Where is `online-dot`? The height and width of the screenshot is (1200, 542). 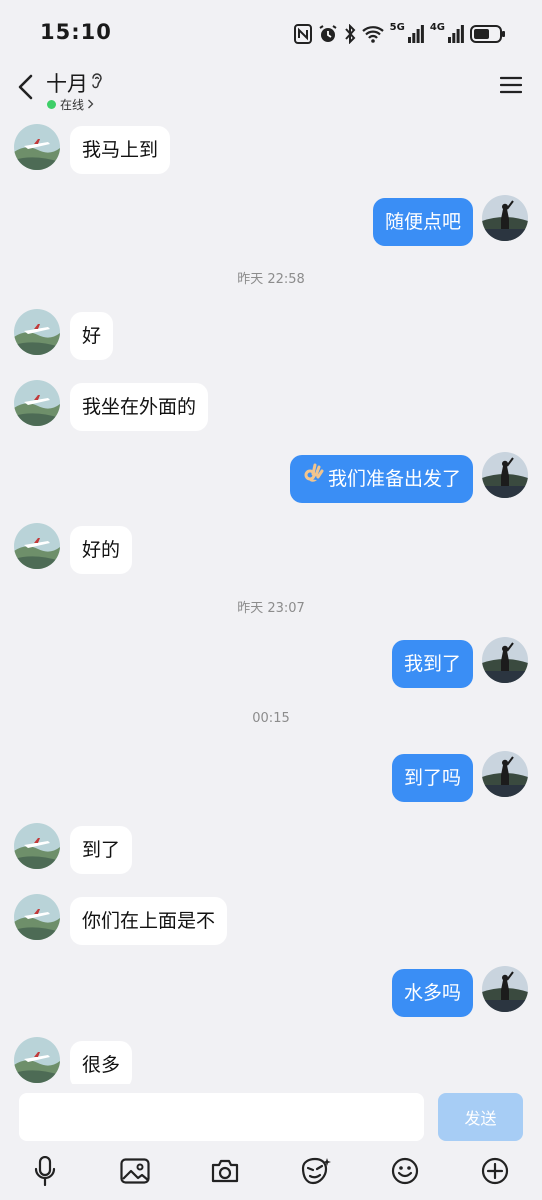 online-dot is located at coordinates (51, 104).